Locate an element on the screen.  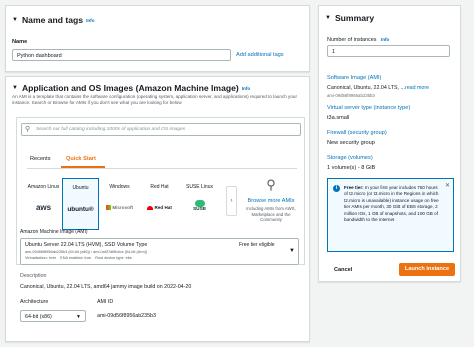
architecture-value: 64-bit (x86) is located at coordinates (38, 317).